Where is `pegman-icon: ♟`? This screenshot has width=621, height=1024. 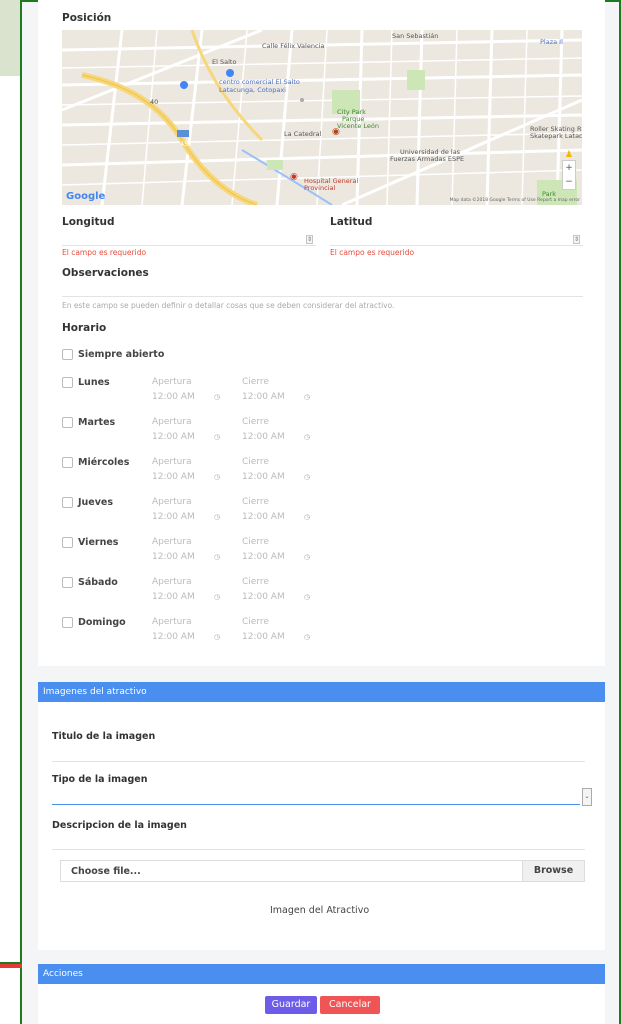
pegman-icon: ♟ is located at coordinates (569, 155).